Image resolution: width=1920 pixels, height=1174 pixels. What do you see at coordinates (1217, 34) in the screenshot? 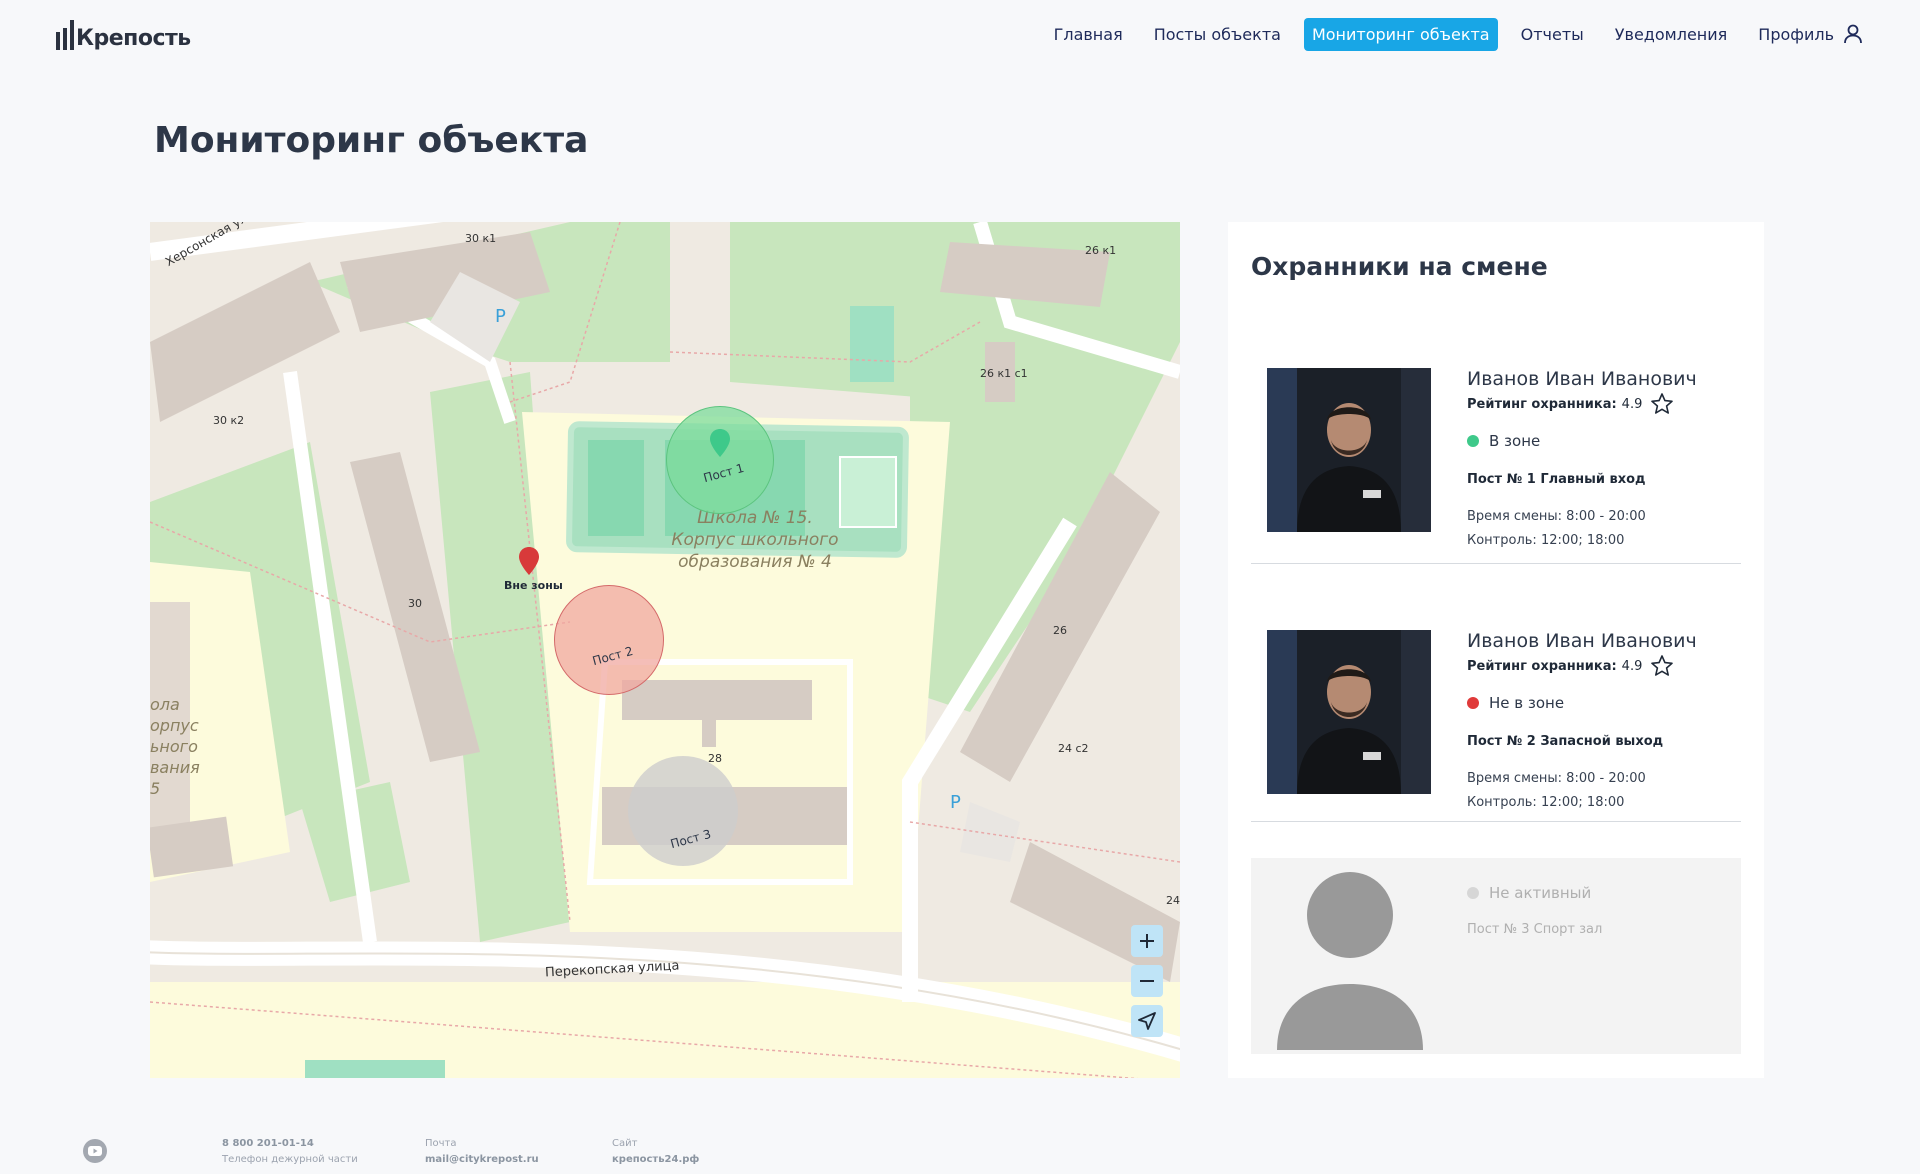
I see `nav-object-posts: Посты объекта` at bounding box center [1217, 34].